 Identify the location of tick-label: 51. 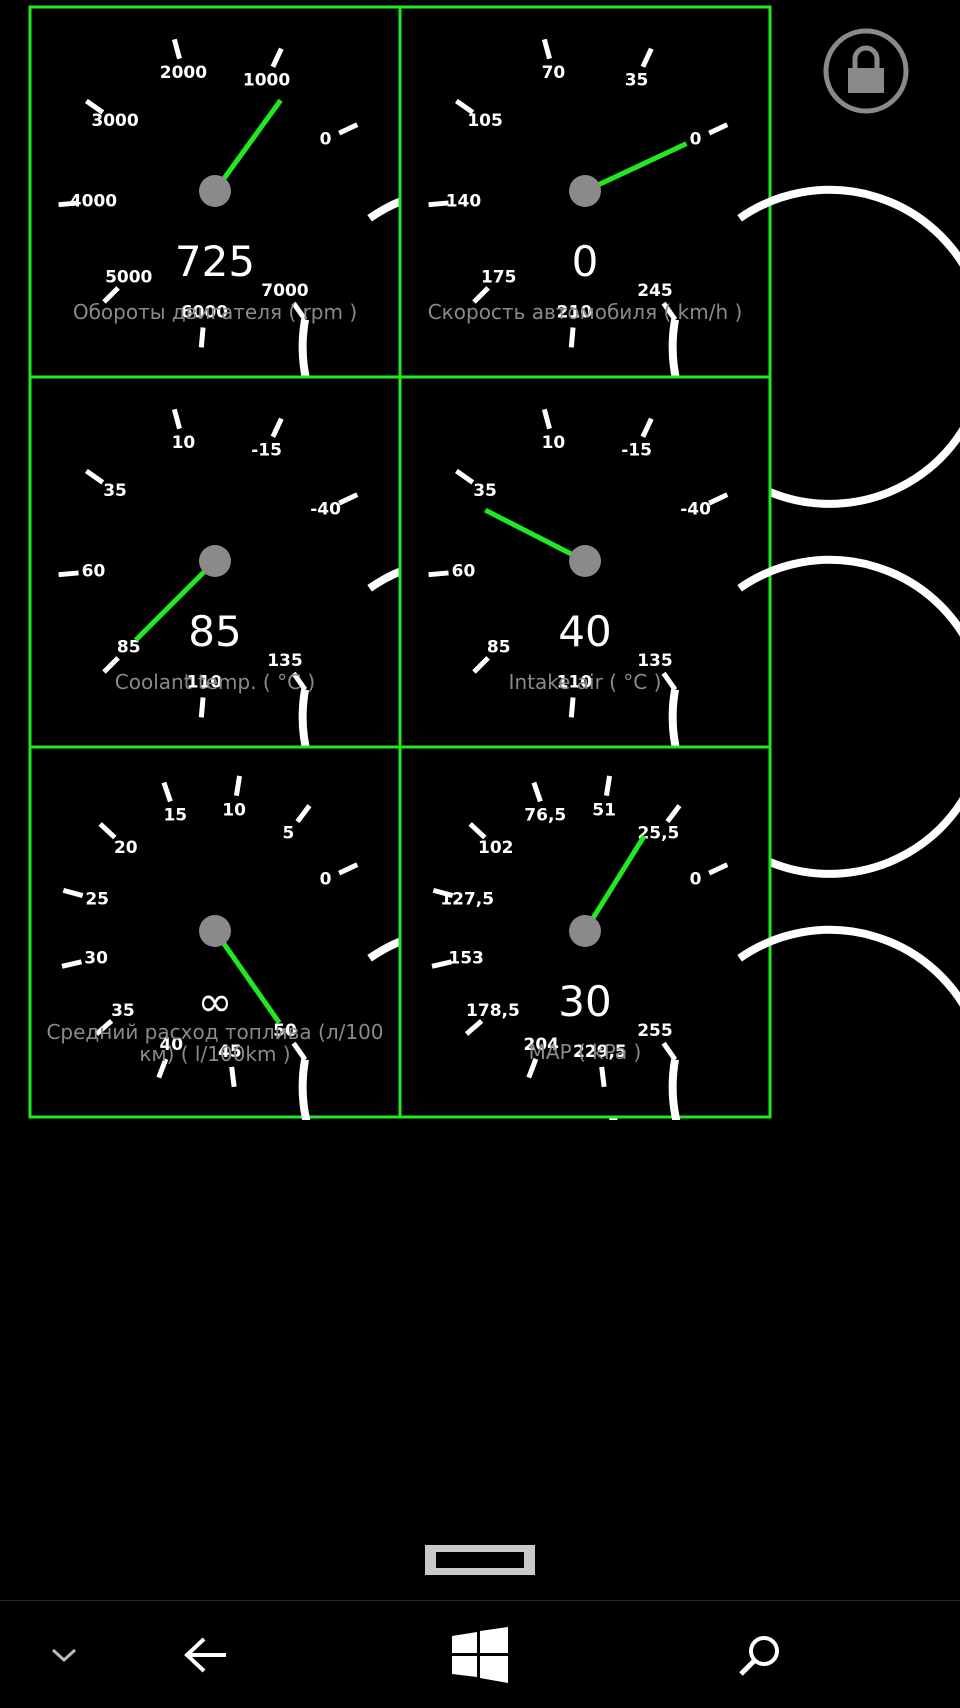
(604, 811).